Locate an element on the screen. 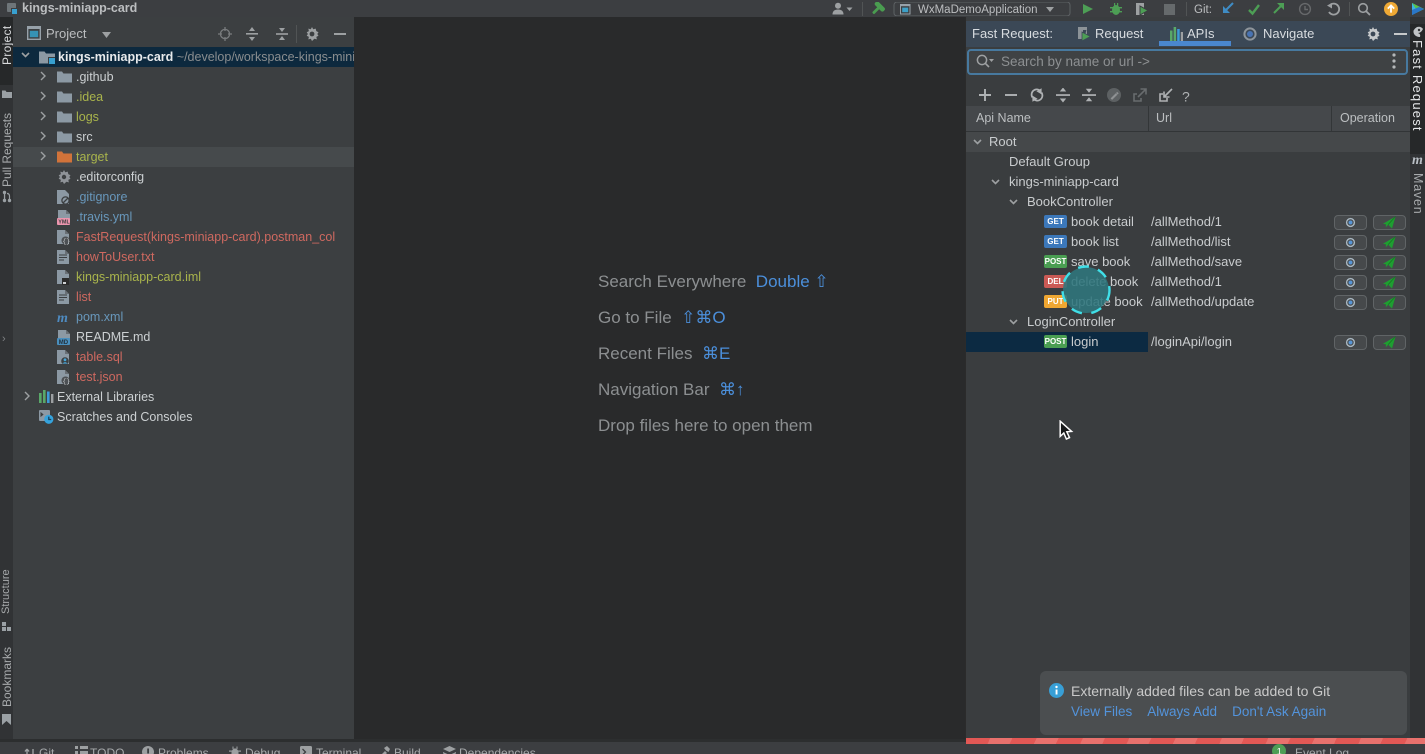 This screenshot has width=1425, height=754. svg-text: MD is located at coordinates (64, 342).